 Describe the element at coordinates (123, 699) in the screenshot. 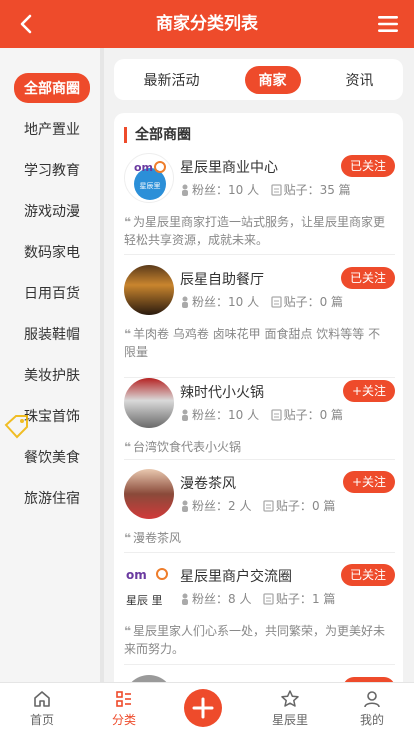

I see `category-icon` at that location.